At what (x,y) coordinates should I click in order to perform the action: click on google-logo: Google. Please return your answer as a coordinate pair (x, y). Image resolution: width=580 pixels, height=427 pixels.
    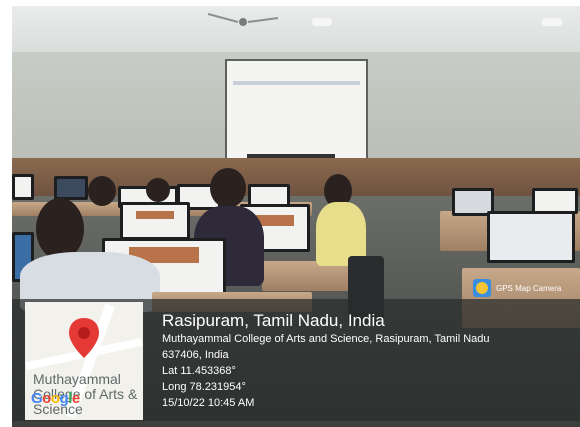
    Looking at the image, I should click on (55, 398).